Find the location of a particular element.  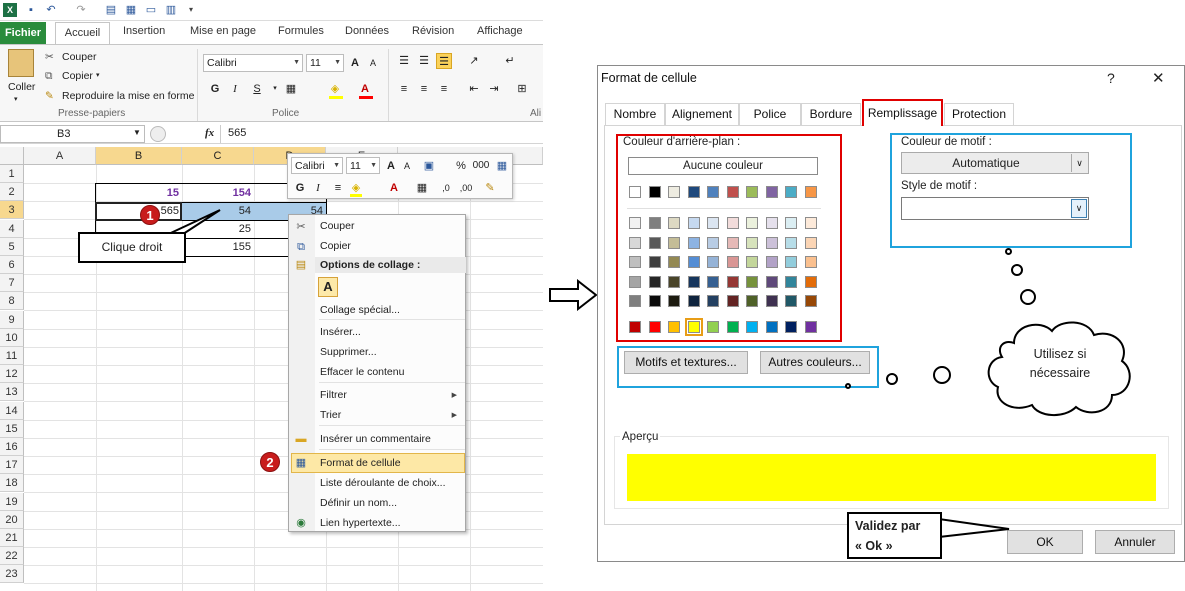

row-header-19: 19 is located at coordinates (12, 501).